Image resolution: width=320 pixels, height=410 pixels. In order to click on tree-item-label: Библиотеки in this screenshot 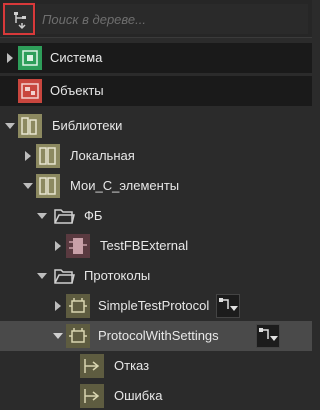, I will do `click(87, 125)`.